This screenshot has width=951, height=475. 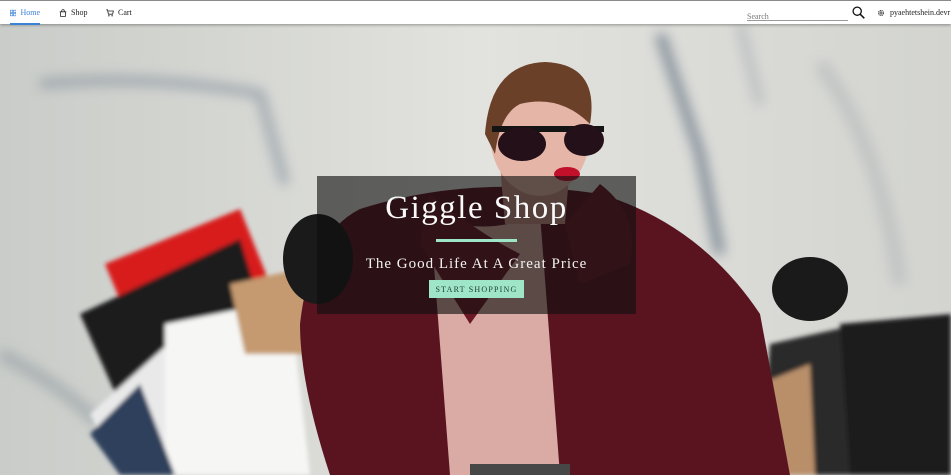 What do you see at coordinates (858, 12) in the screenshot?
I see `search-icon` at bounding box center [858, 12].